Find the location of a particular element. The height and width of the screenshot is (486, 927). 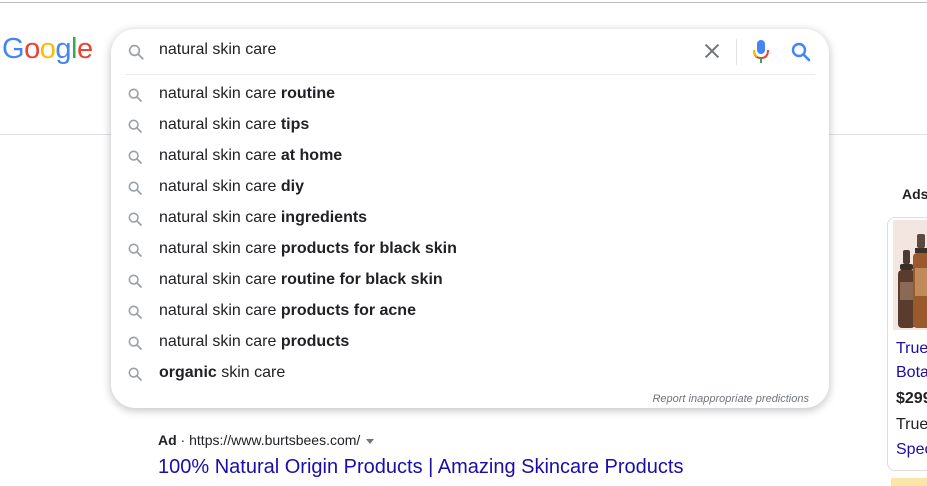

suggestion-item: natural skin care diy is located at coordinates (470, 187).